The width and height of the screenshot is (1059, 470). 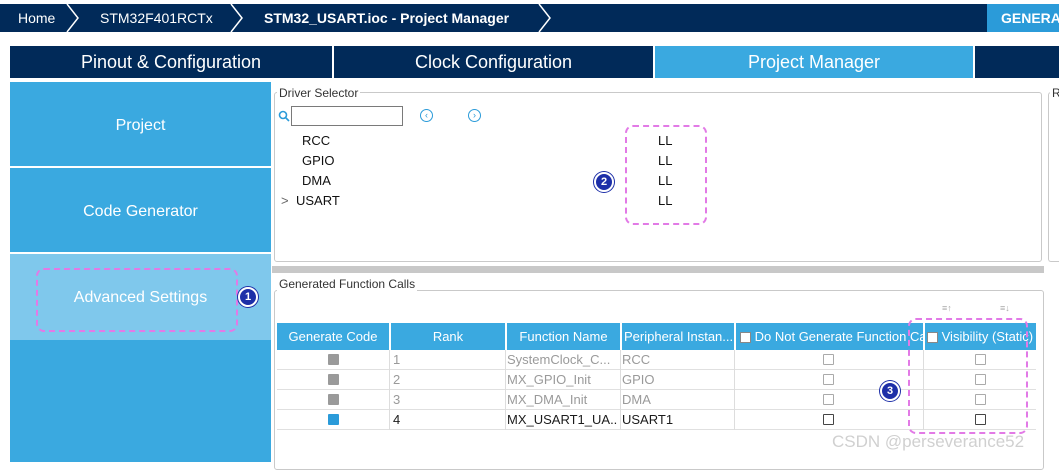 I want to click on peripheral-cell: USART1, so click(x=648, y=419).